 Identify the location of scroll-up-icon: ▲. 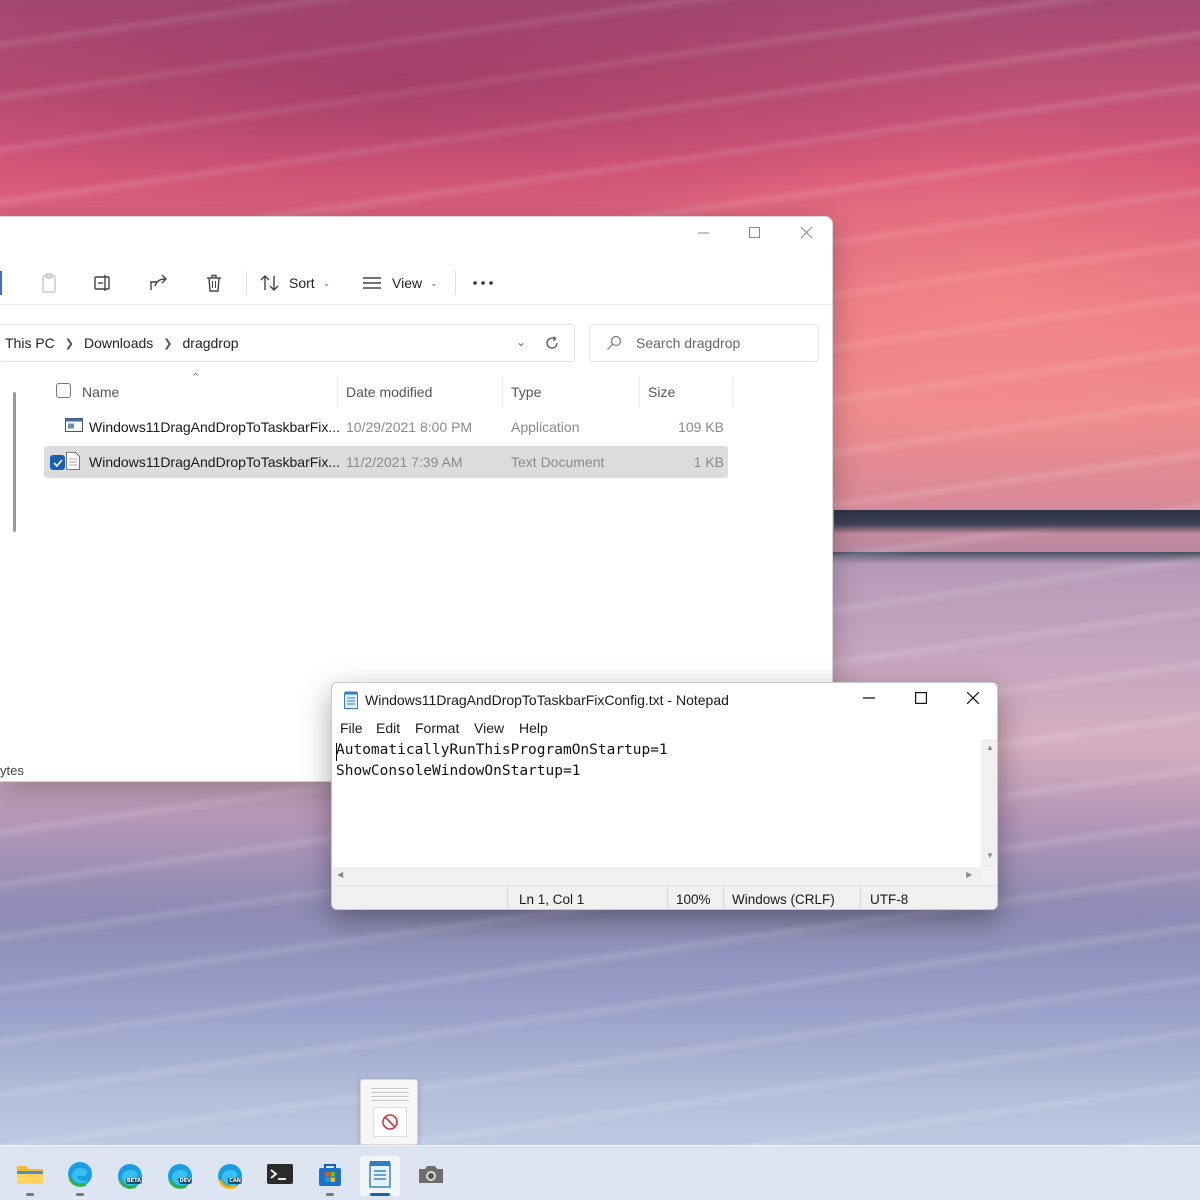
(990, 747).